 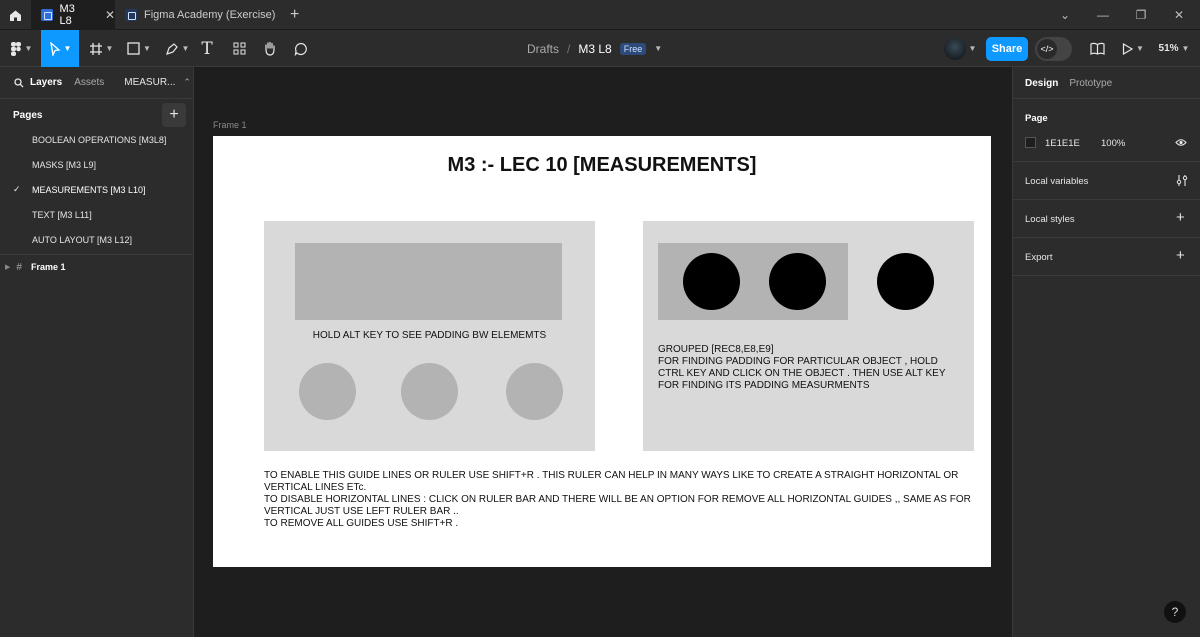 What do you see at coordinates (139, 48) in the screenshot?
I see `shape-tool-button: ▼` at bounding box center [139, 48].